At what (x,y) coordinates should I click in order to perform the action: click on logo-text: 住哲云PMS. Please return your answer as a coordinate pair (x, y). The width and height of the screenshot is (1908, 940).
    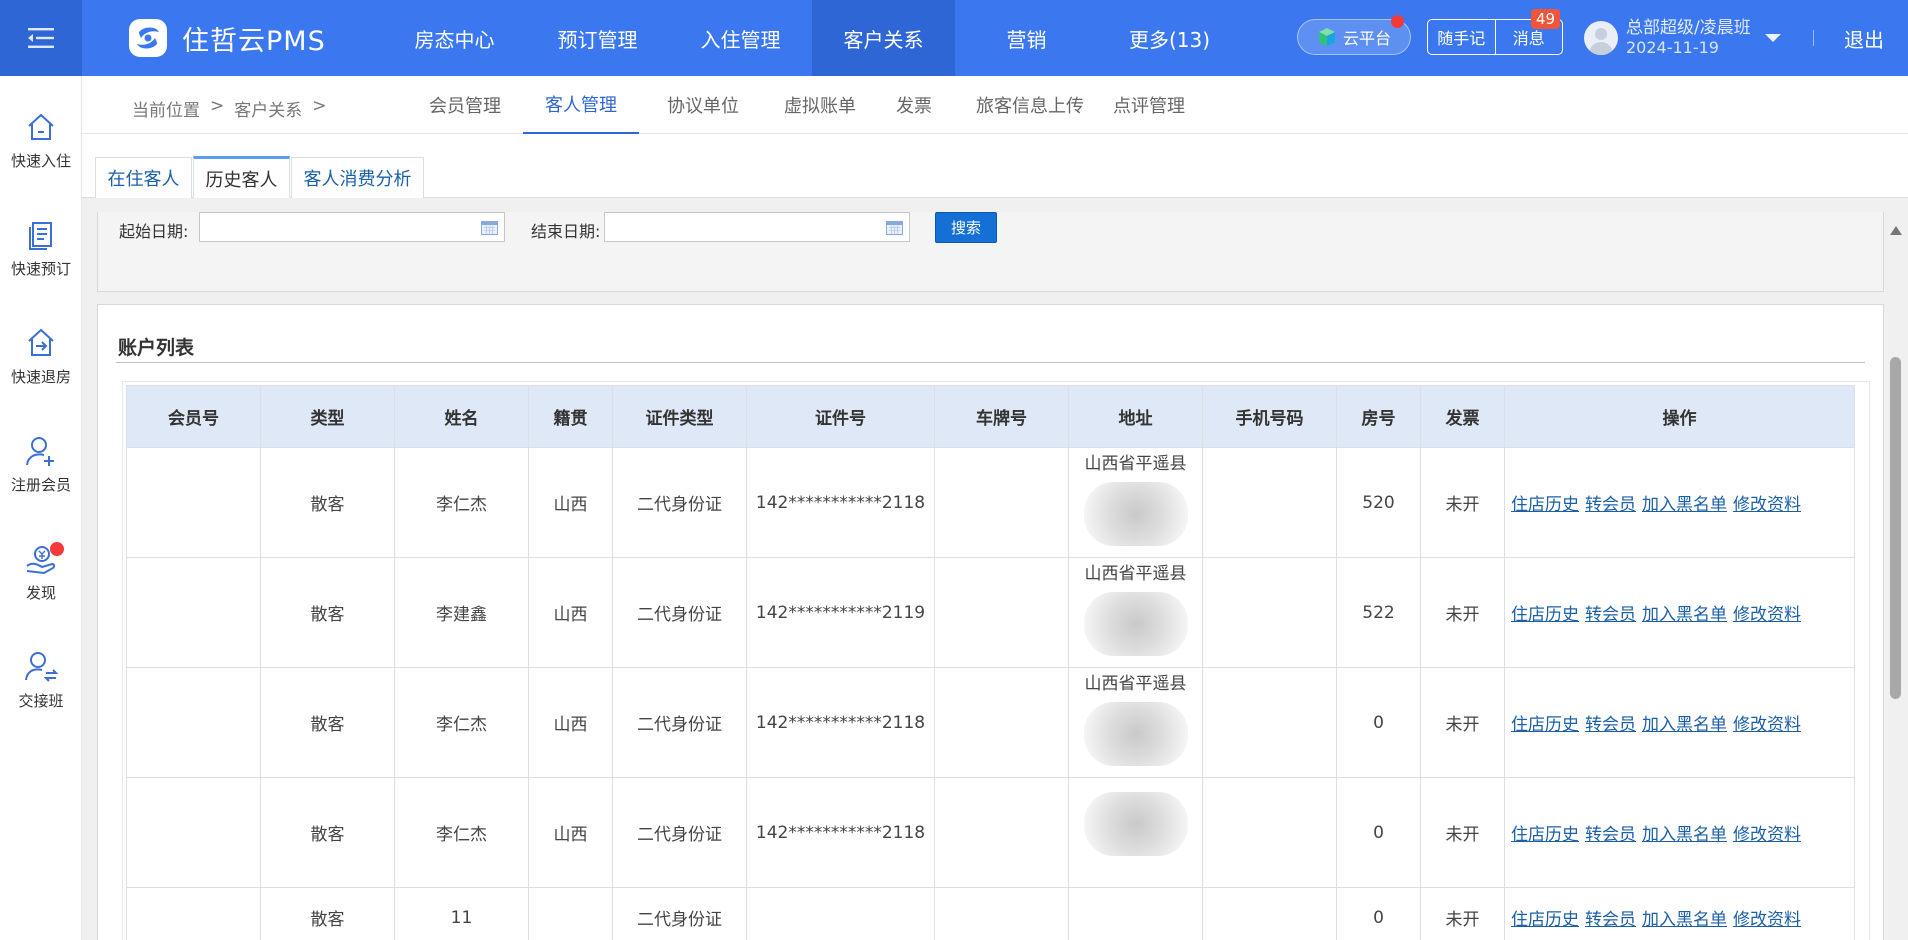
    Looking at the image, I should click on (254, 41).